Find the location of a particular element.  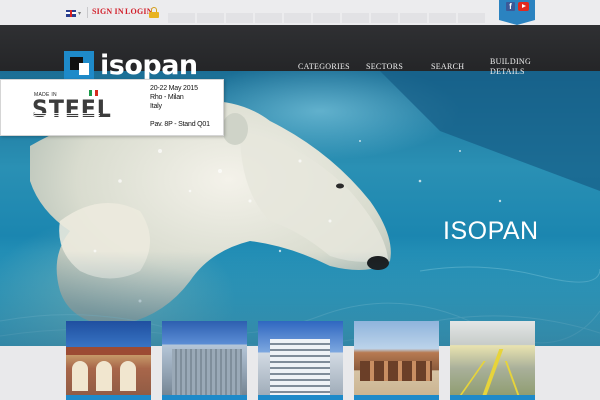

thumbnail-brick-barn is located at coordinates (396, 360).